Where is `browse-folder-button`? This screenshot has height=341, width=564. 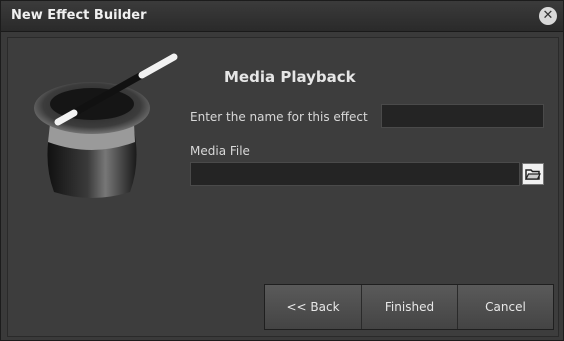
browse-folder-button is located at coordinates (533, 174).